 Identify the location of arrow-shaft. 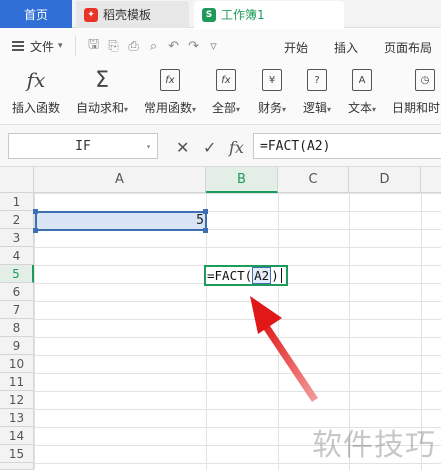
(290, 362).